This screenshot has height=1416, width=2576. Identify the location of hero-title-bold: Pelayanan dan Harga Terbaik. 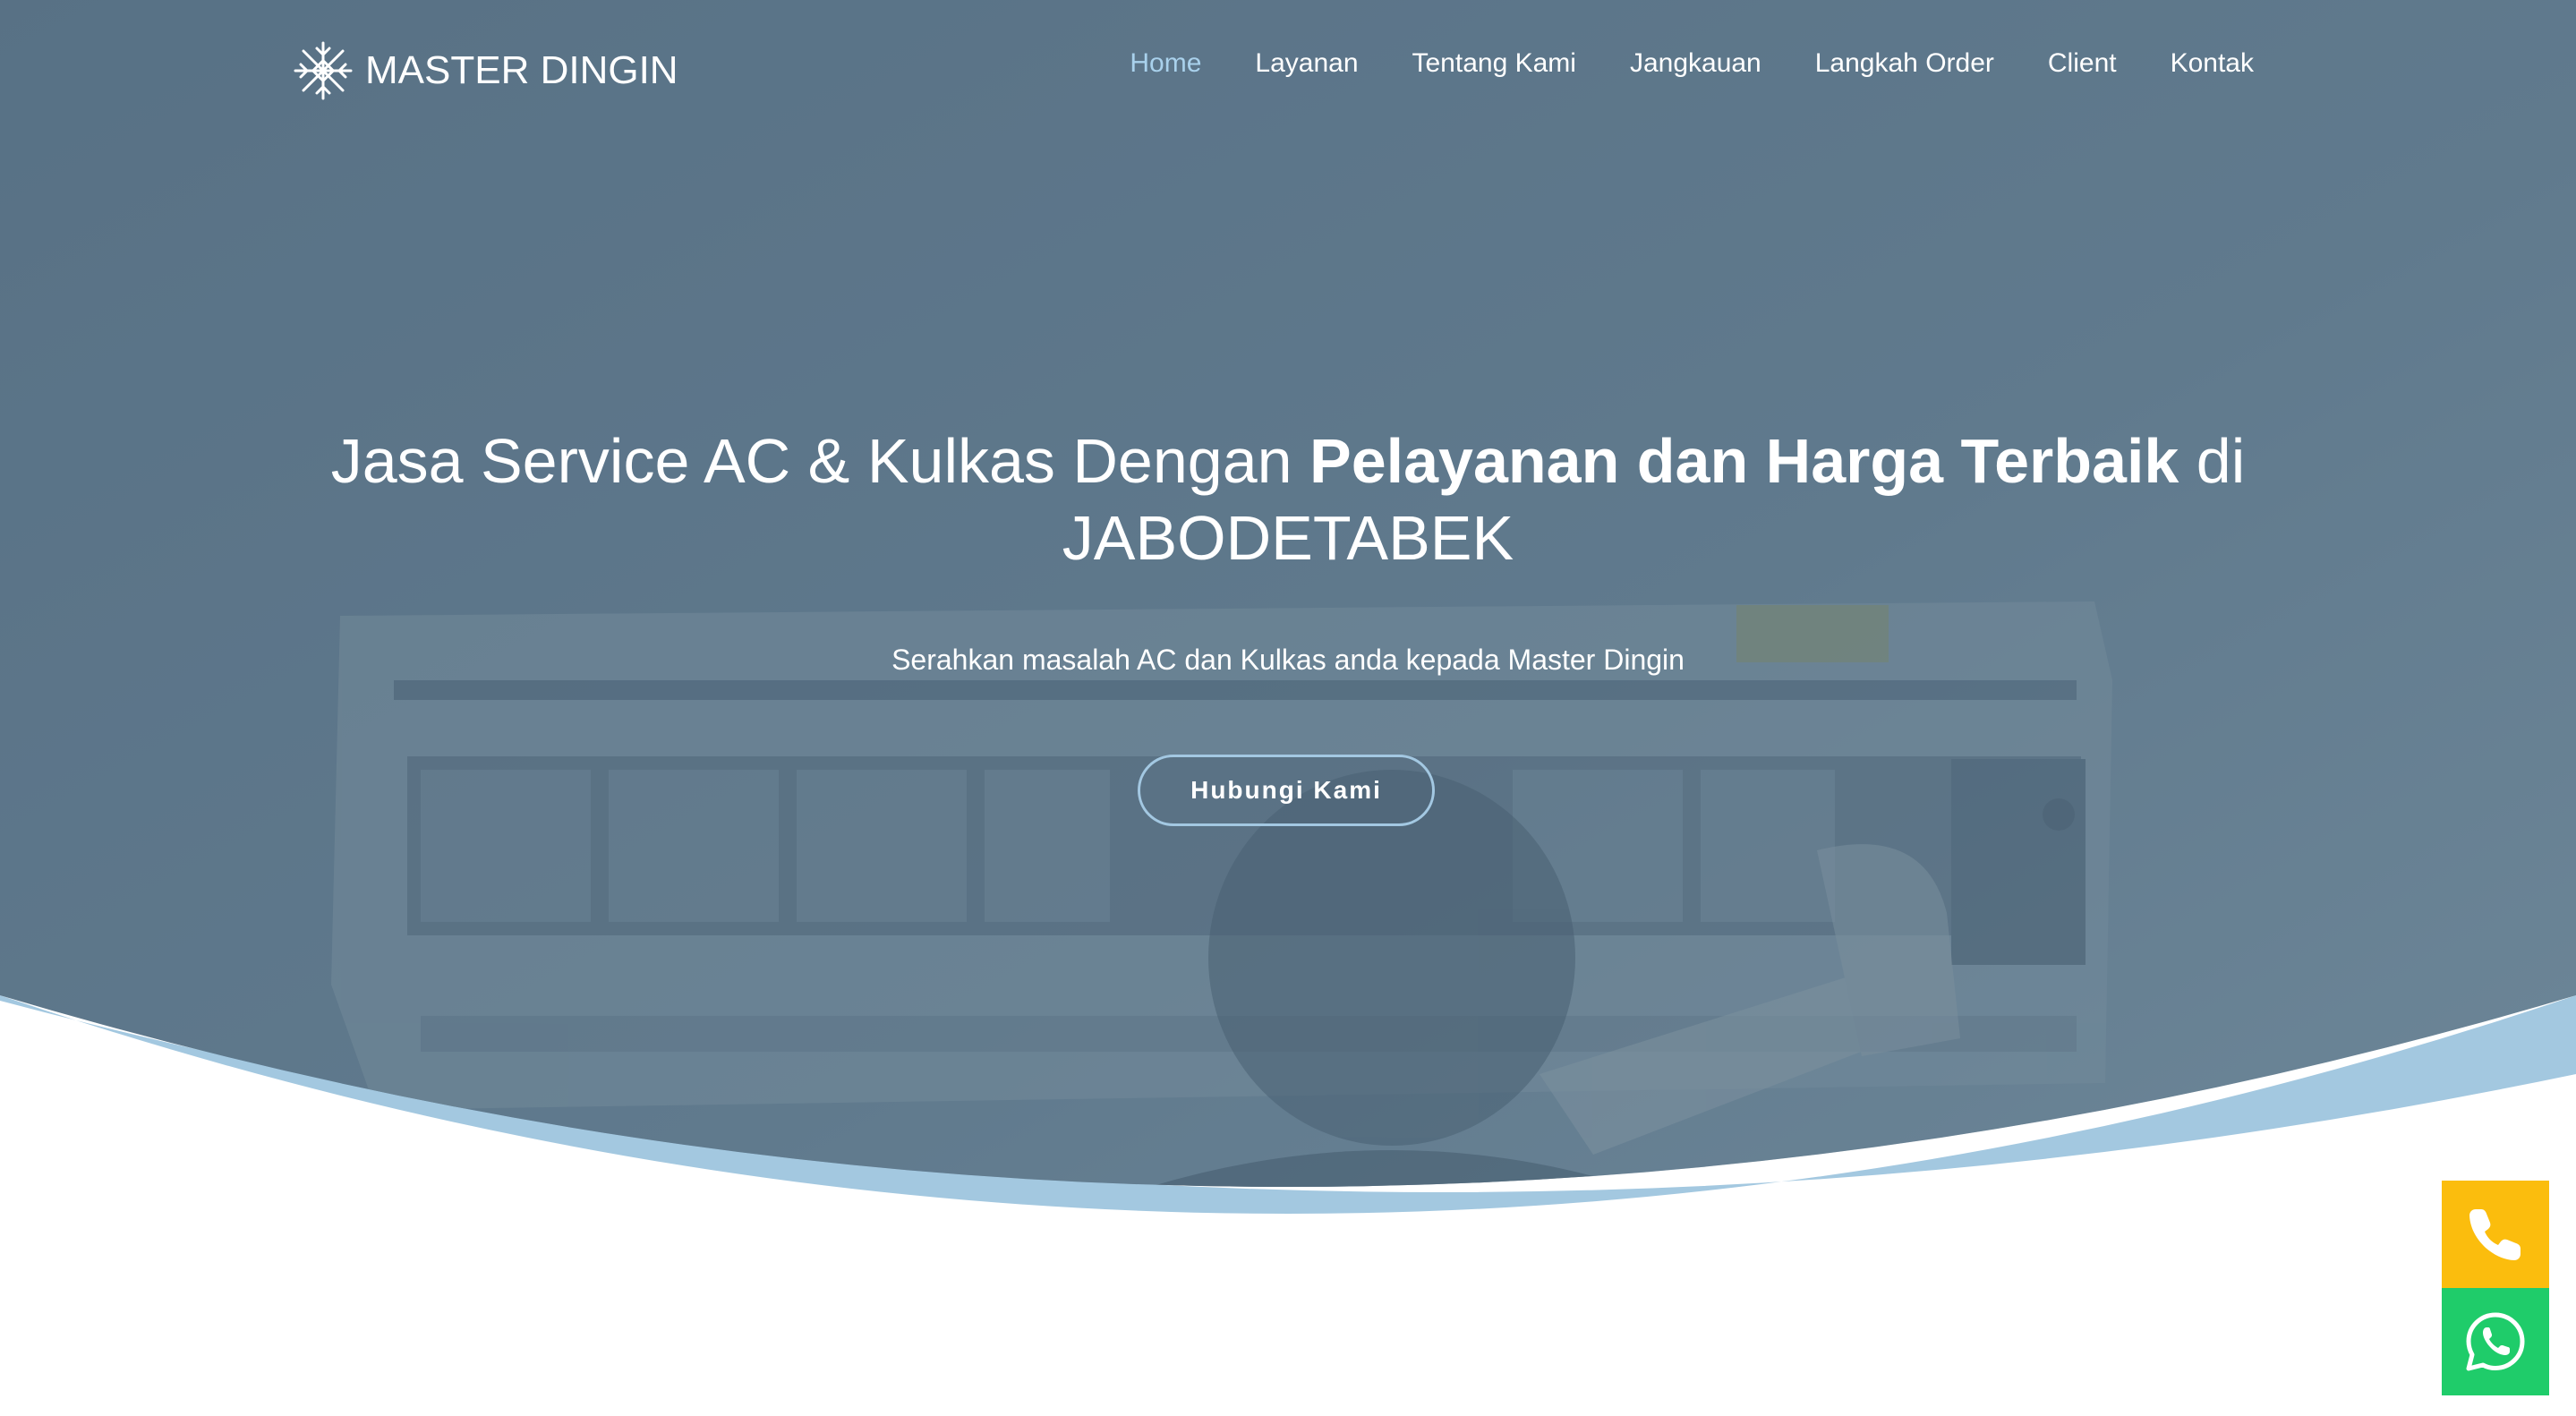
(1744, 461).